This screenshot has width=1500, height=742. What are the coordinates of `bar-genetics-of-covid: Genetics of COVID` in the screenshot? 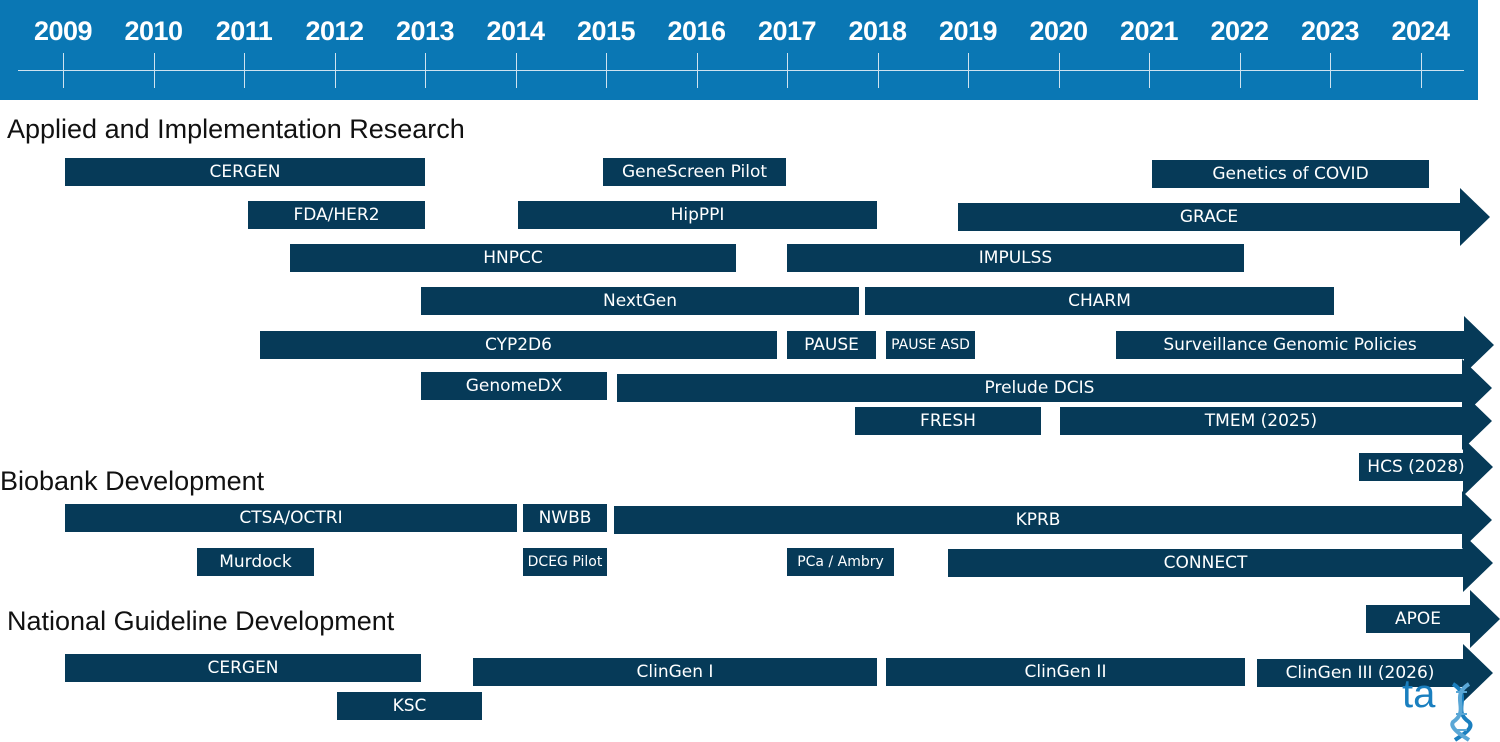 It's located at (1290, 174).